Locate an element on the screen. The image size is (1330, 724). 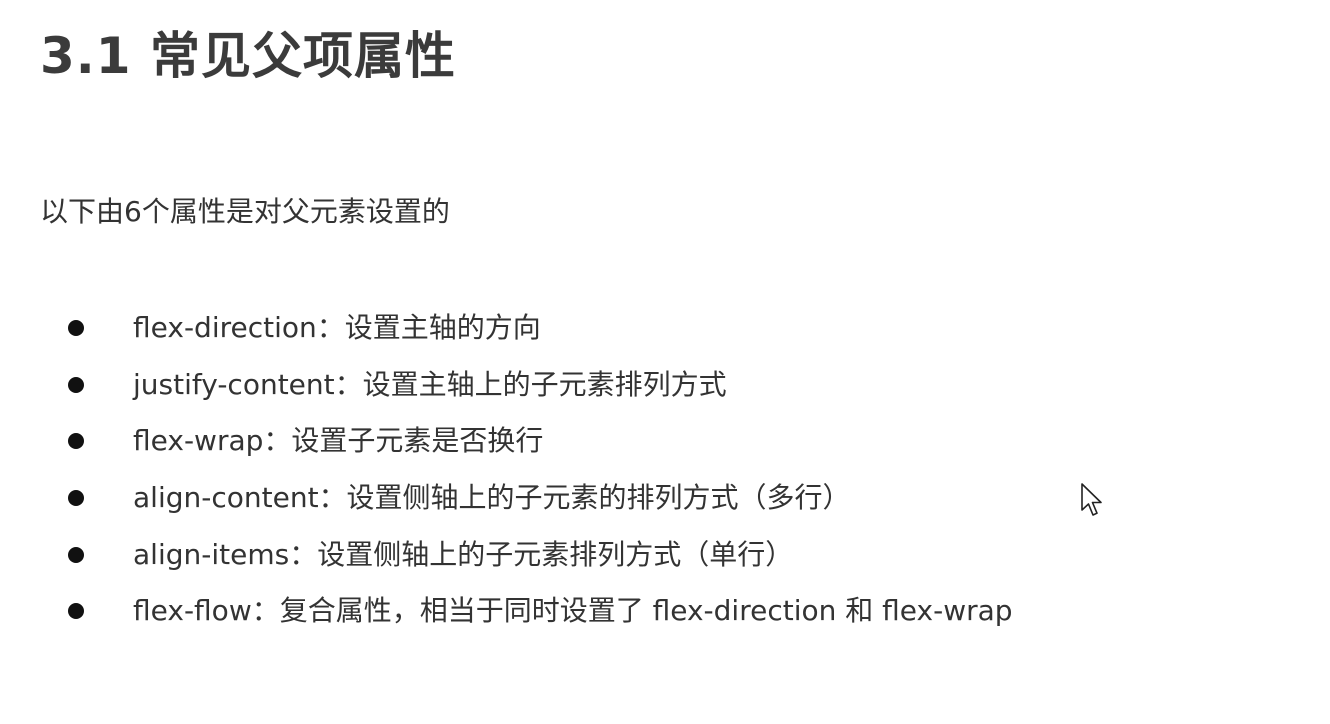
intro-text: 以下由6个属性是对父元素设置的 is located at coordinates (245, 211).